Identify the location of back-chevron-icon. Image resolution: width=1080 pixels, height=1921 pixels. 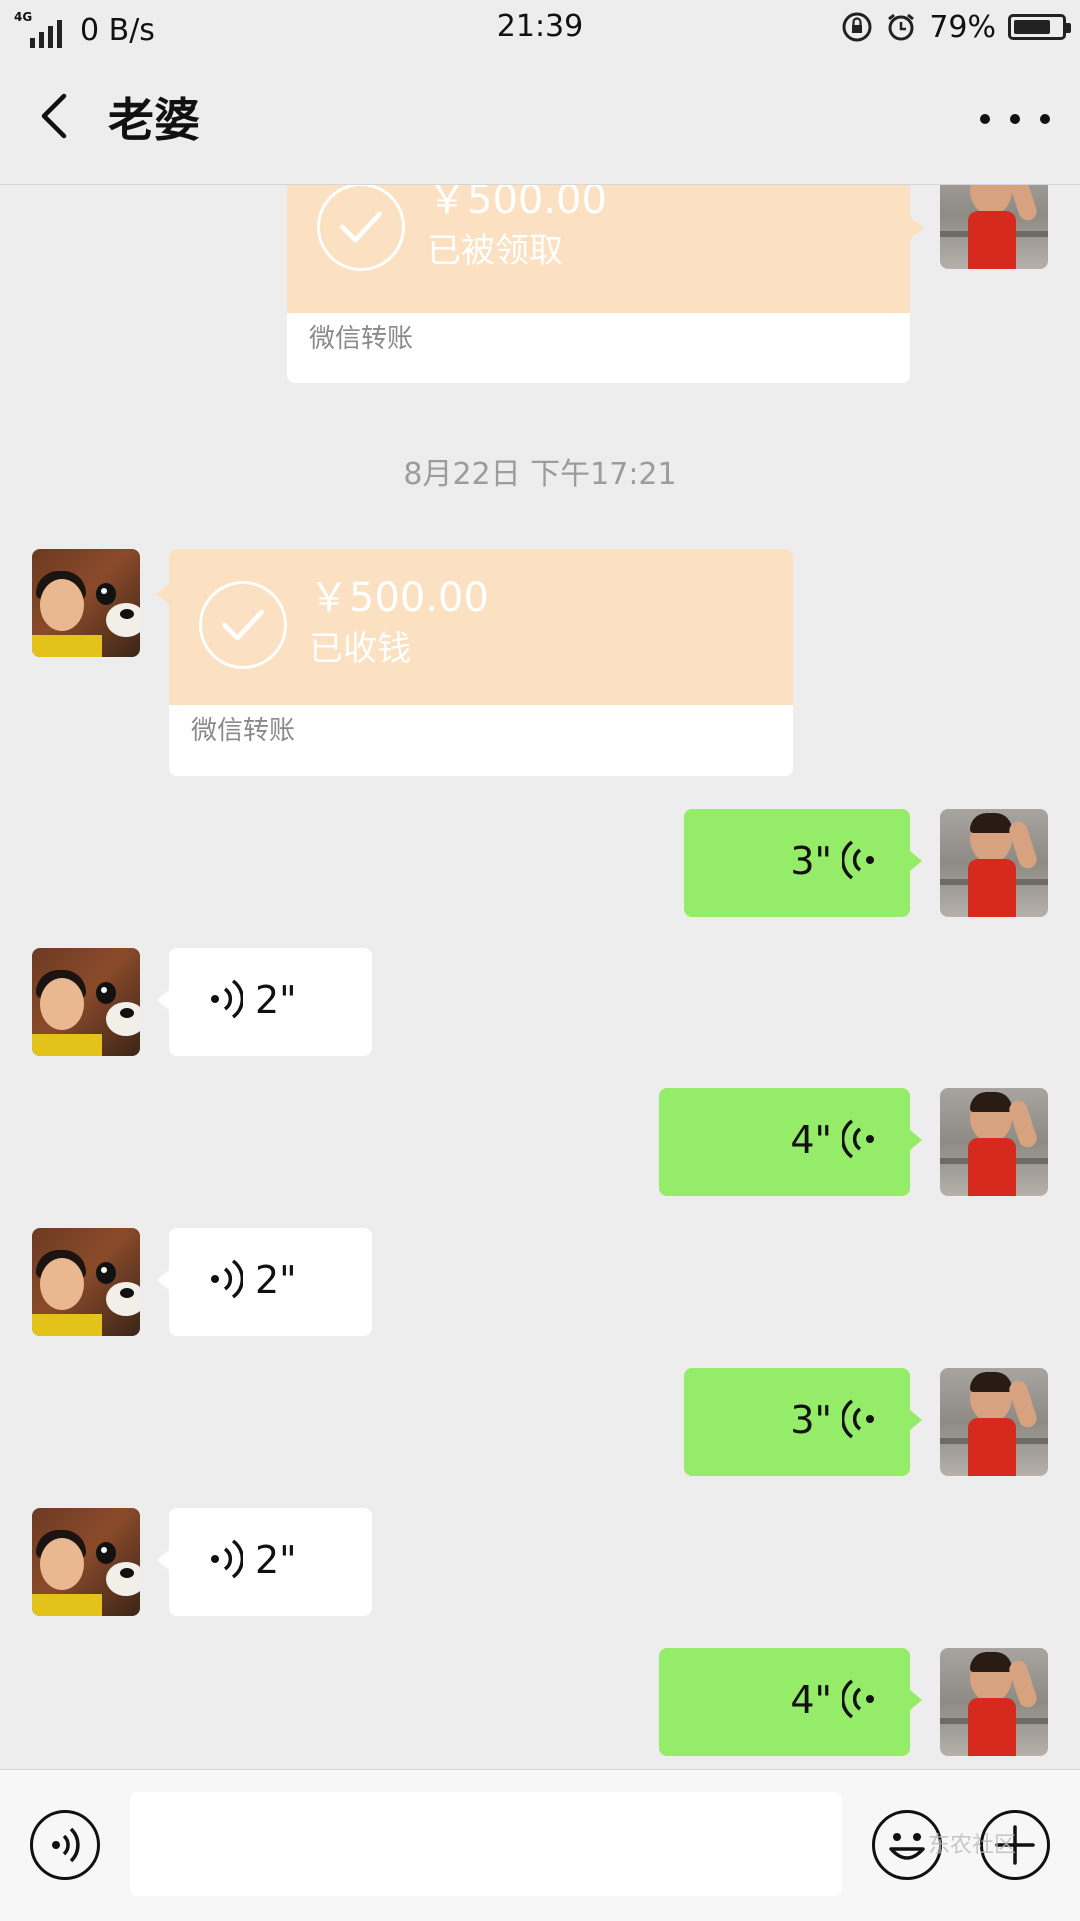
(56, 116).